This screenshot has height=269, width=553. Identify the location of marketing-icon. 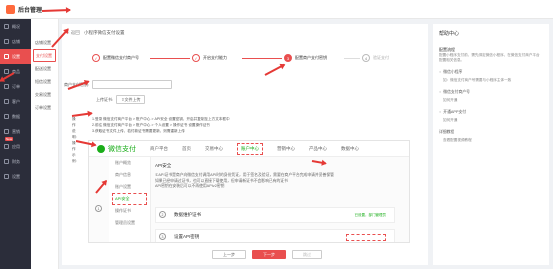
(6, 131).